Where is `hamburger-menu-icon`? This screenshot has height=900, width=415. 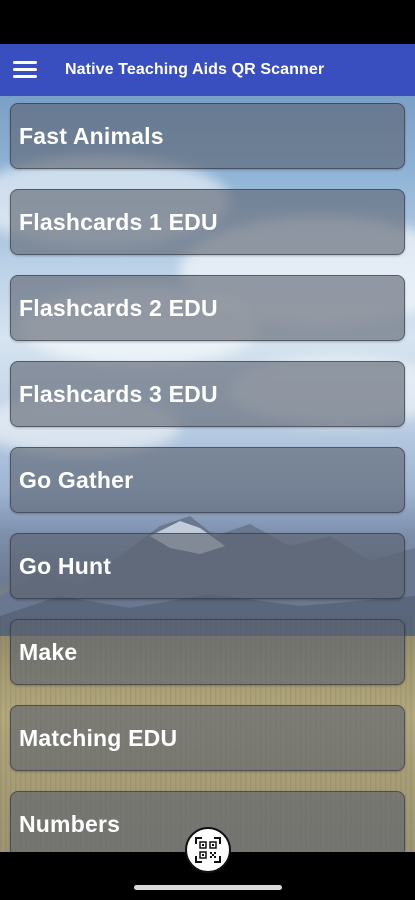
hamburger-menu-icon is located at coordinates (25, 70).